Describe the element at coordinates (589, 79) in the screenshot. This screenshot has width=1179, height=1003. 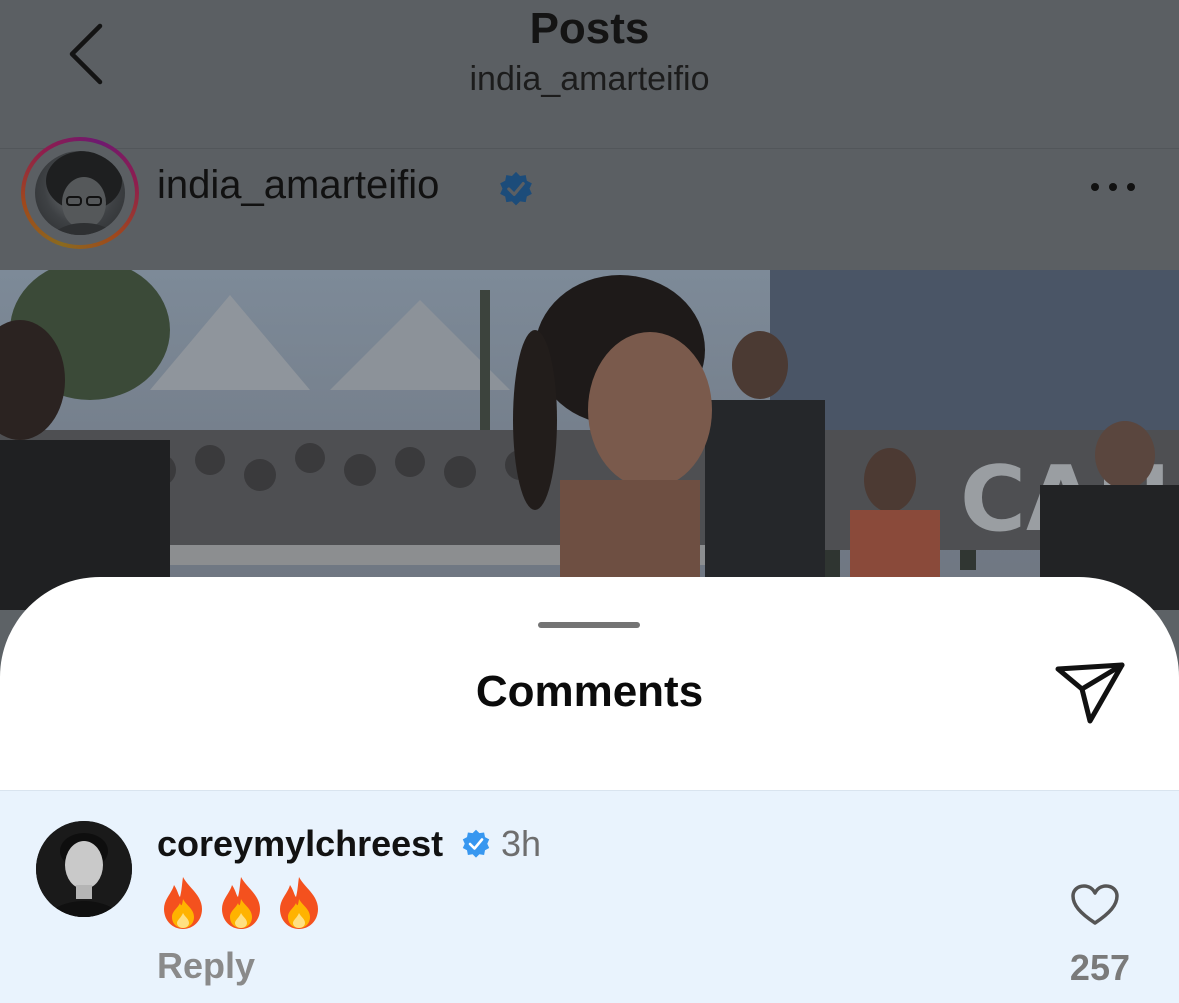
I see `page-subtitle: india_amarteifio` at that location.